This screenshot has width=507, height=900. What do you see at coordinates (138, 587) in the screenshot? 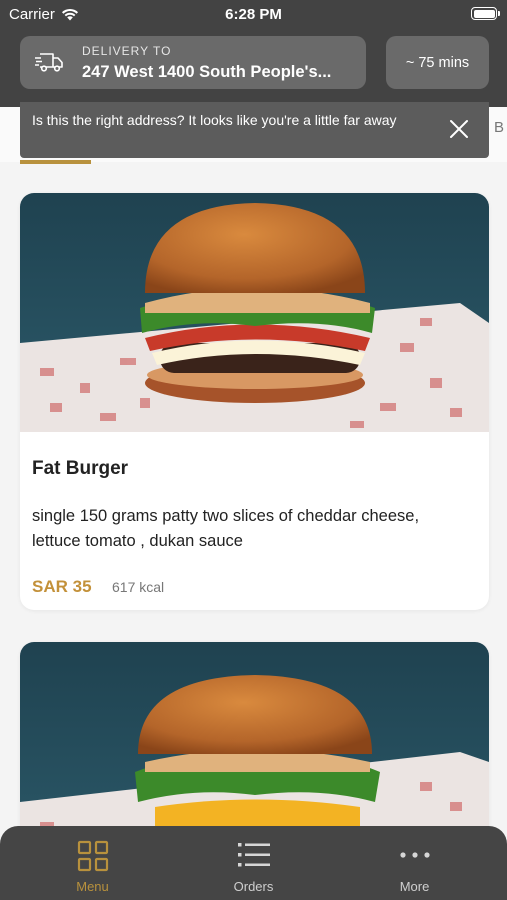
I see `menu-item-kcal: 617 kcal` at bounding box center [138, 587].